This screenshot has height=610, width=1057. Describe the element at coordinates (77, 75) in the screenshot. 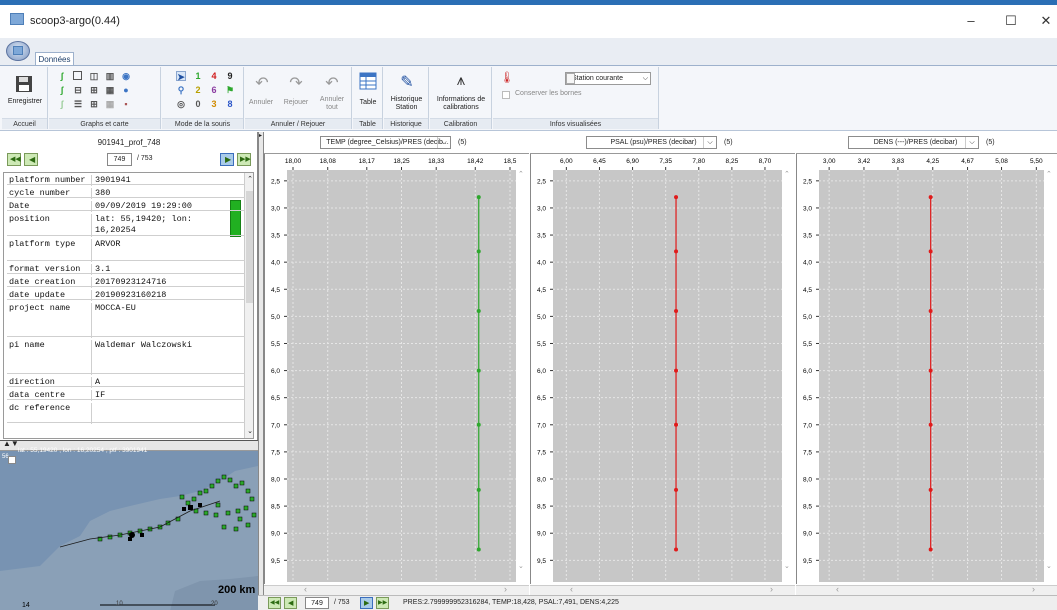

I see `single-graph-icon` at that location.